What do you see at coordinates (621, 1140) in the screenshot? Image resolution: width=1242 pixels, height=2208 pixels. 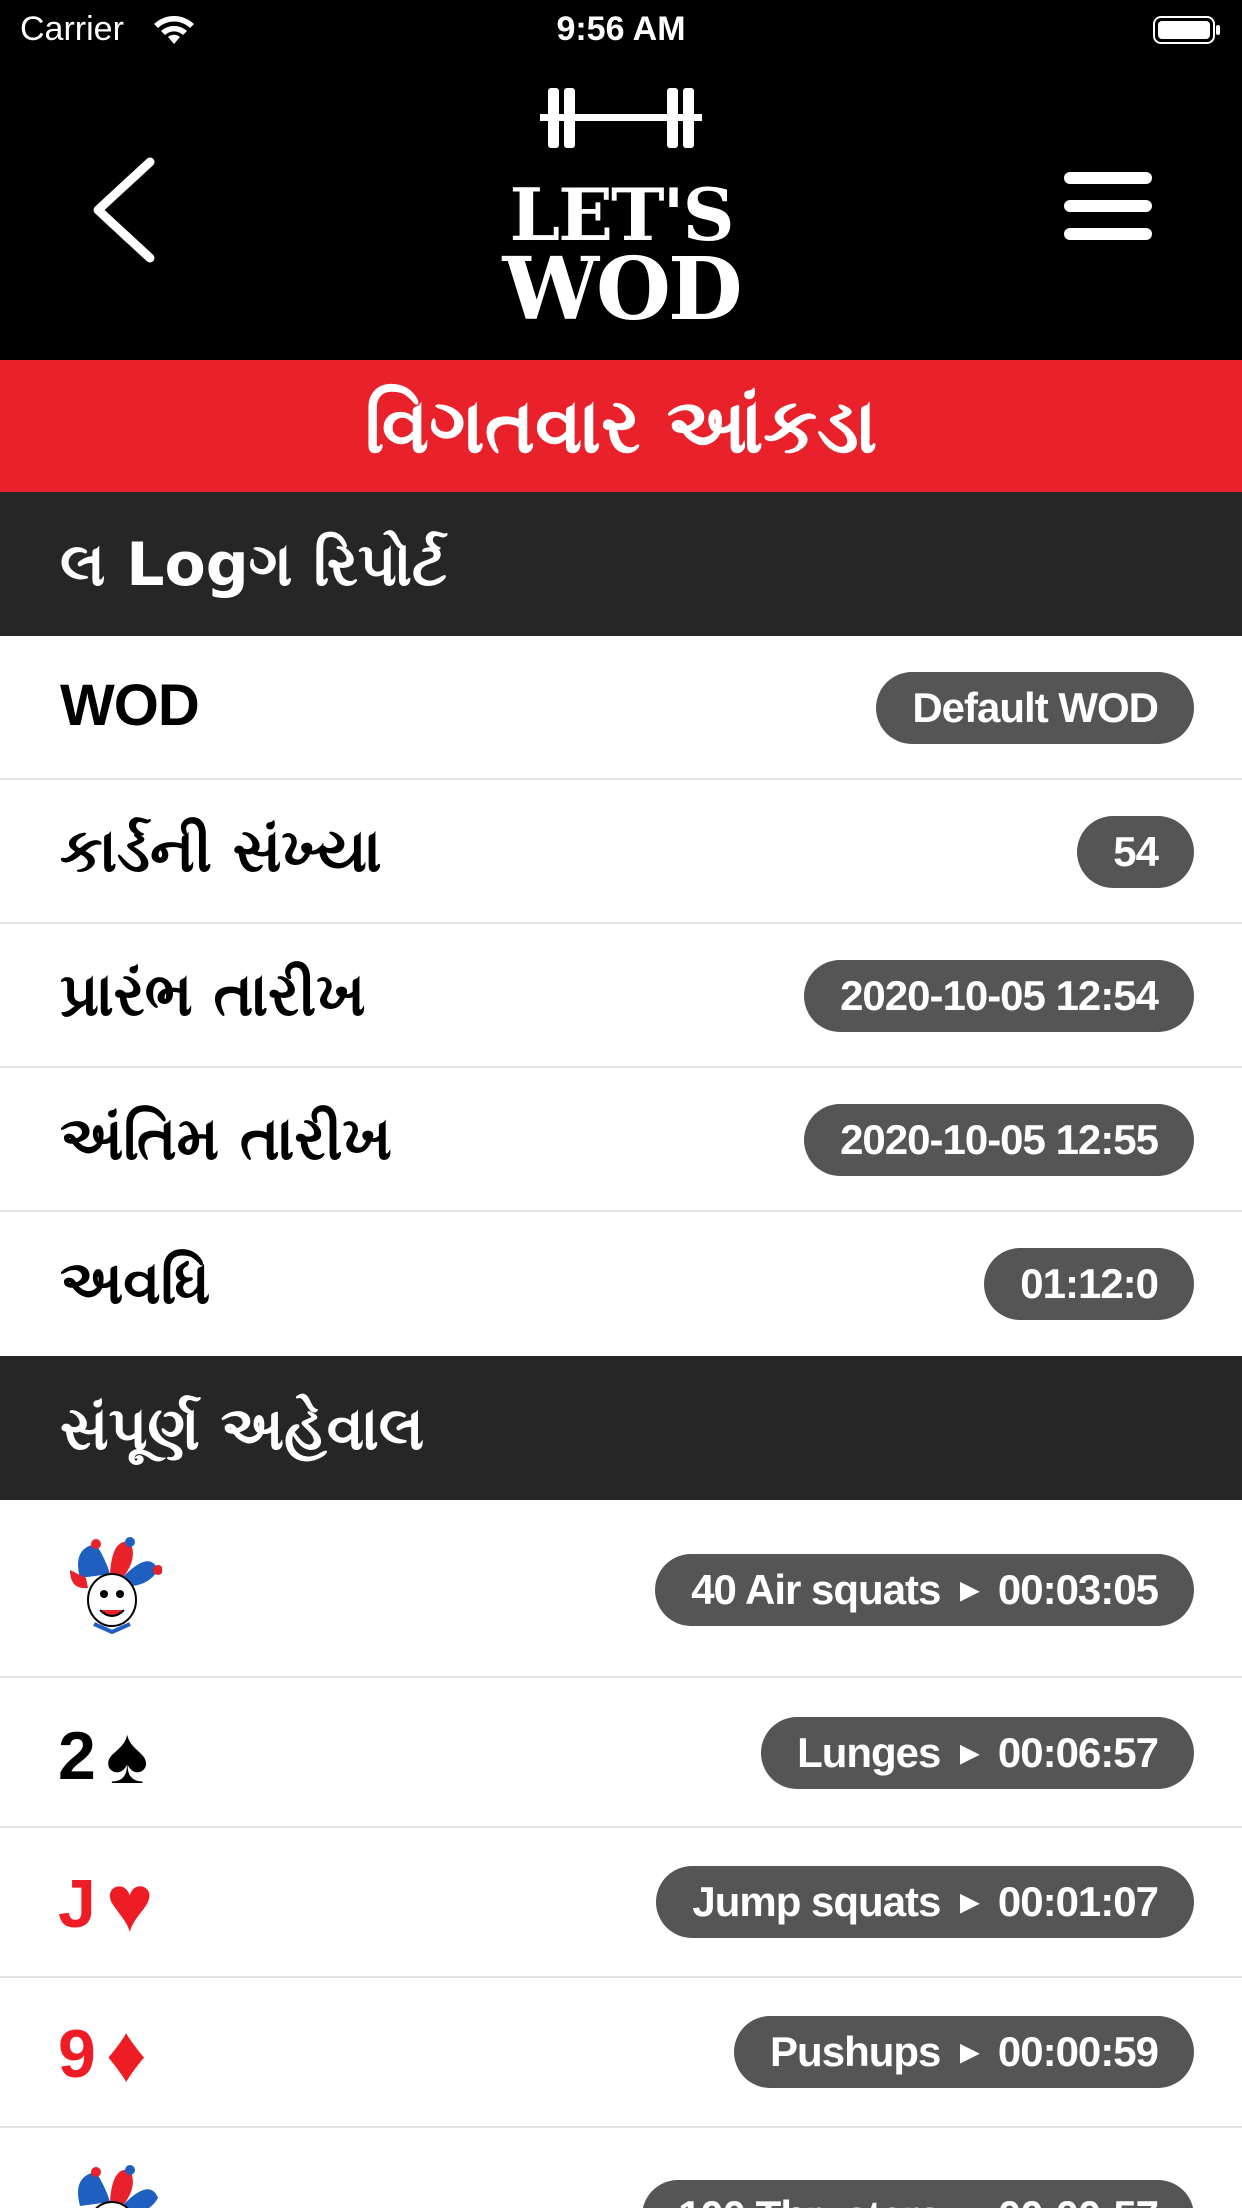 I see `stat-row-end-date: અંતિમ તારીખ 2020-10-05 12:55` at bounding box center [621, 1140].